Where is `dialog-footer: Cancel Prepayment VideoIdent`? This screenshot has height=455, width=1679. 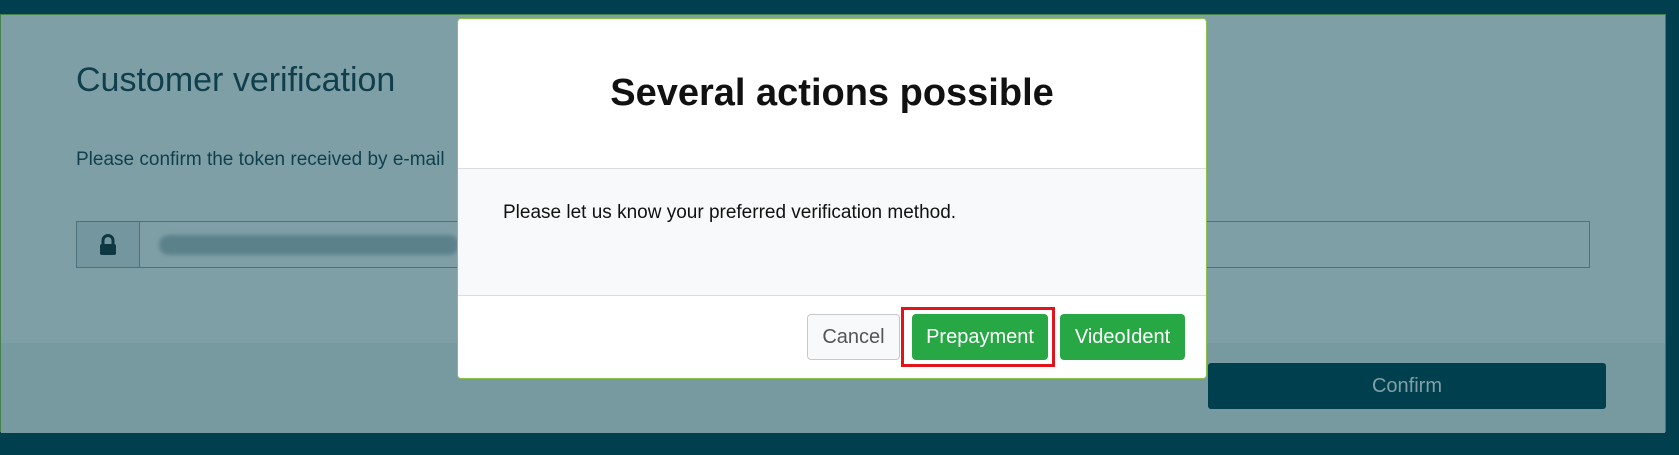
dialog-footer: Cancel Prepayment VideoIdent is located at coordinates (832, 337).